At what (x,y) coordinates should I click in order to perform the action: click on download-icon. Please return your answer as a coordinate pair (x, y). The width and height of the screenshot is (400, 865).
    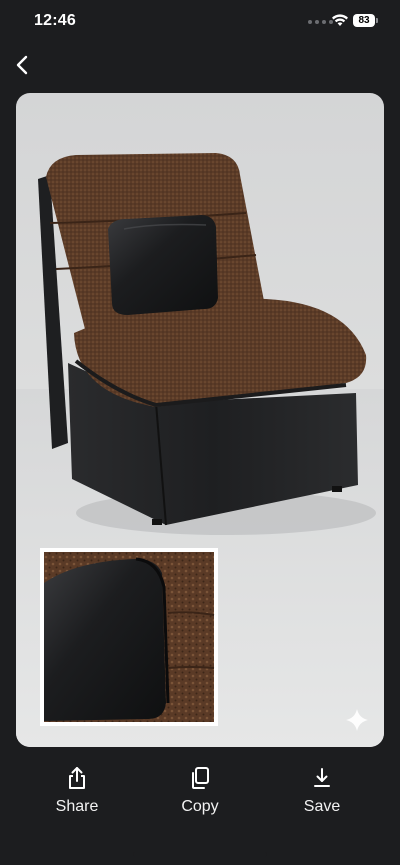
    Looking at the image, I should click on (322, 777).